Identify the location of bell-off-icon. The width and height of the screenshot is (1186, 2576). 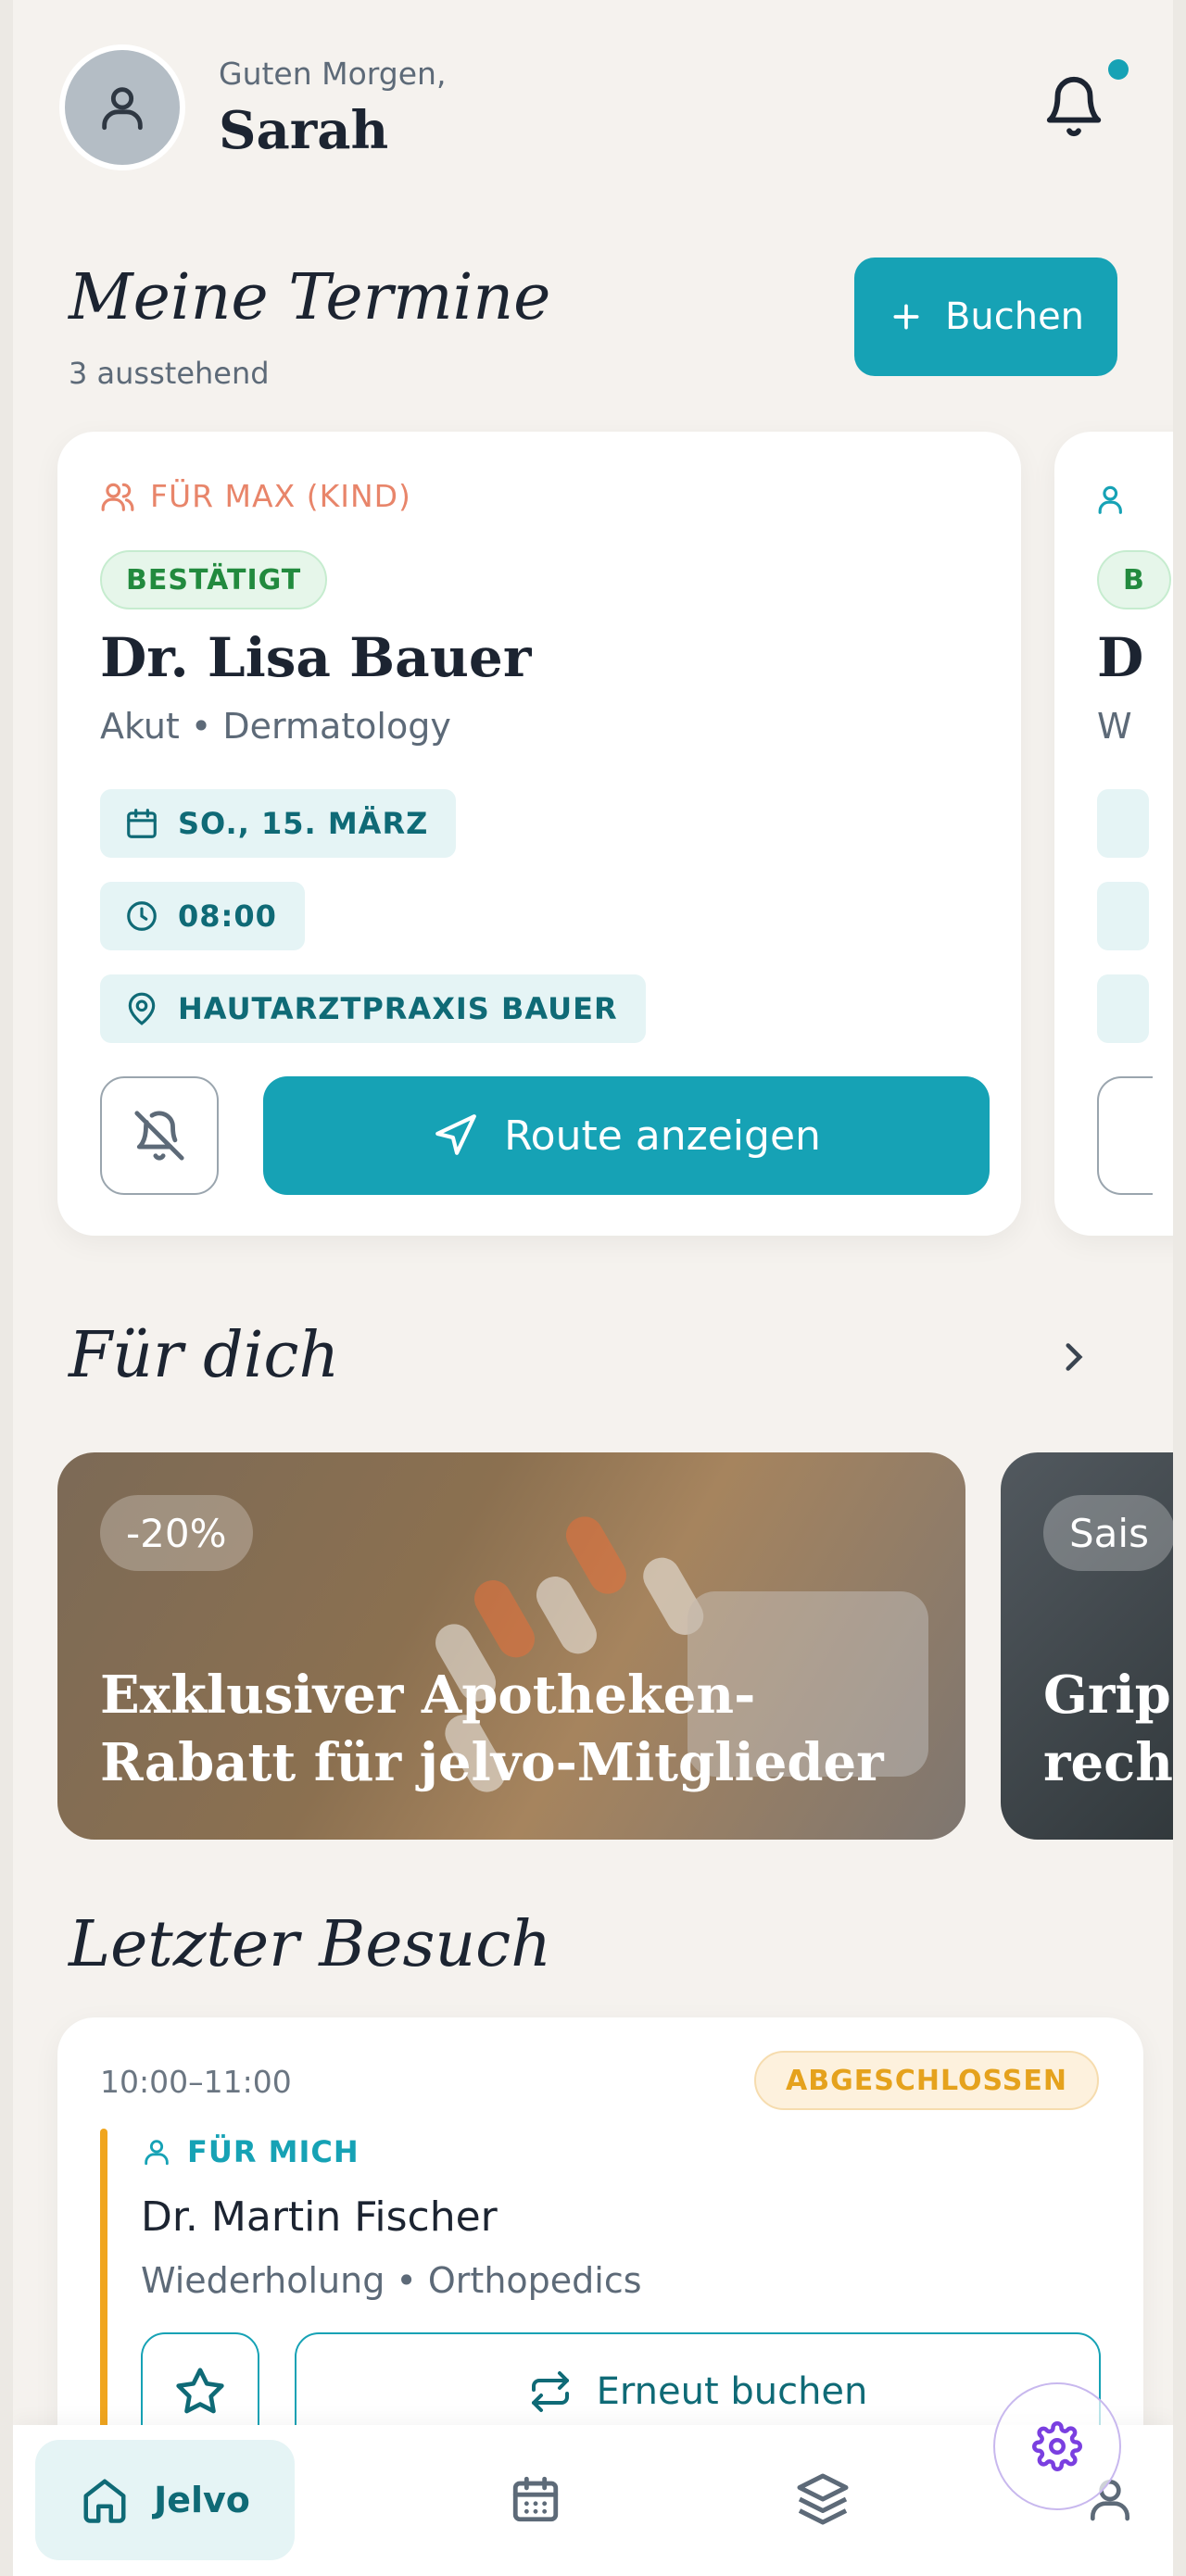
(159, 1136).